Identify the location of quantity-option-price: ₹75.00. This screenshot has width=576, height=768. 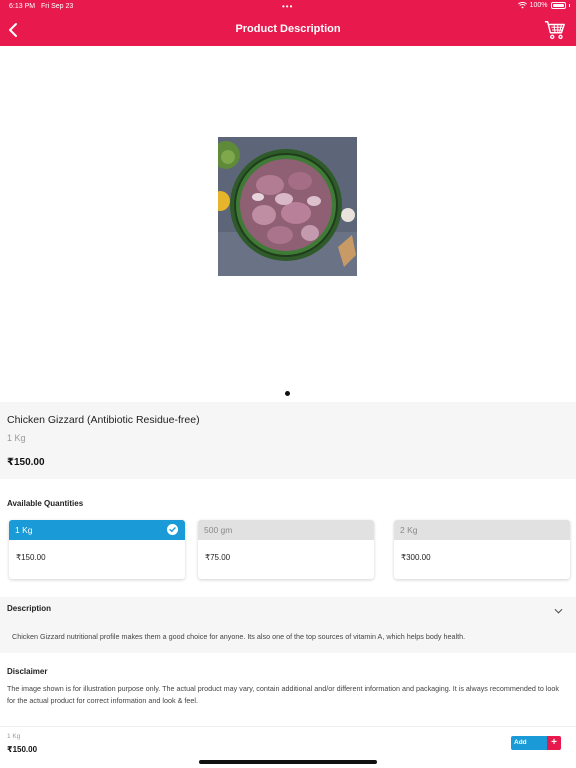
(218, 557).